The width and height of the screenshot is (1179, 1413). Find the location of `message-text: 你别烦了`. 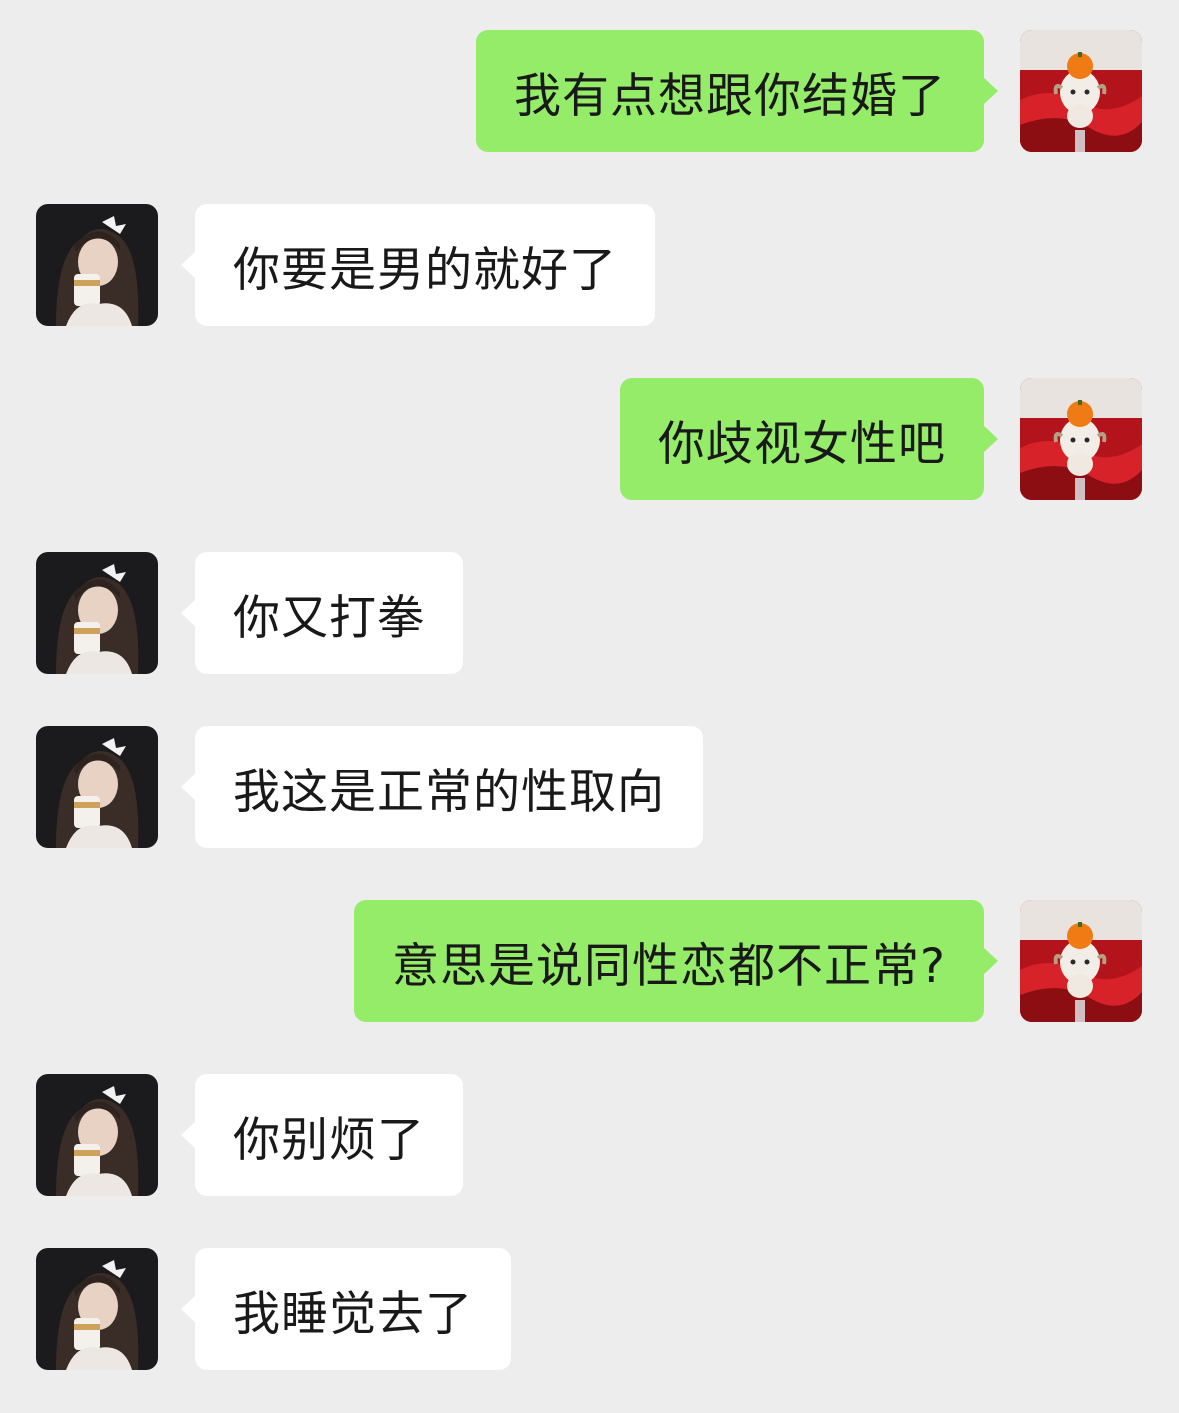

message-text: 你别烦了 is located at coordinates (329, 1140).